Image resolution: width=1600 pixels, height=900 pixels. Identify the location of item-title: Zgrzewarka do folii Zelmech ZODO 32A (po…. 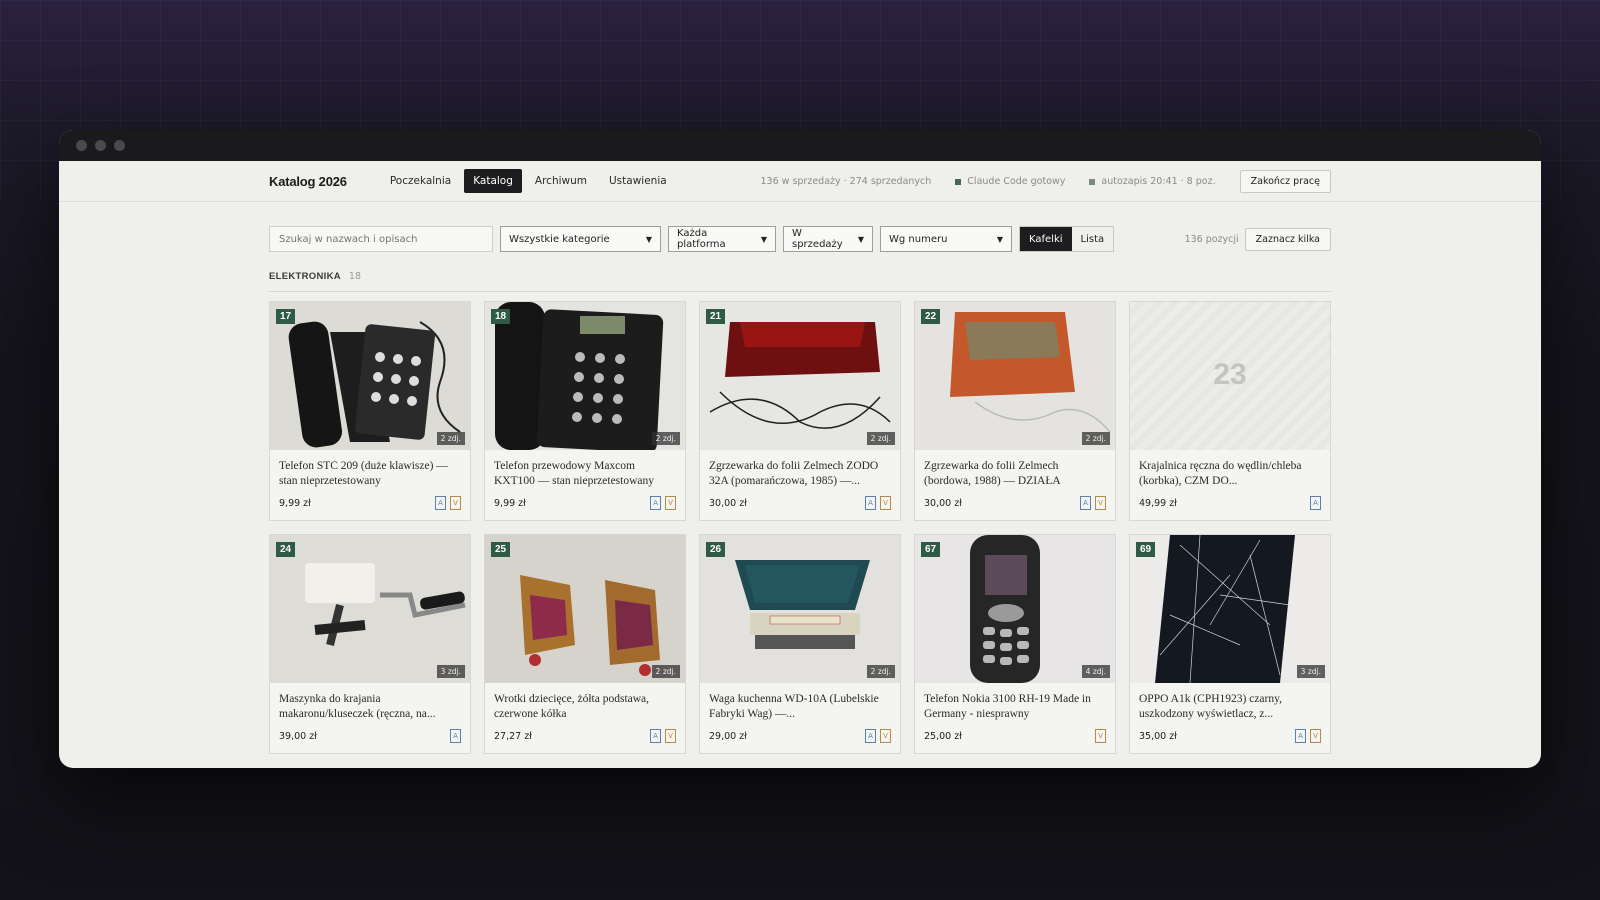
(794, 473).